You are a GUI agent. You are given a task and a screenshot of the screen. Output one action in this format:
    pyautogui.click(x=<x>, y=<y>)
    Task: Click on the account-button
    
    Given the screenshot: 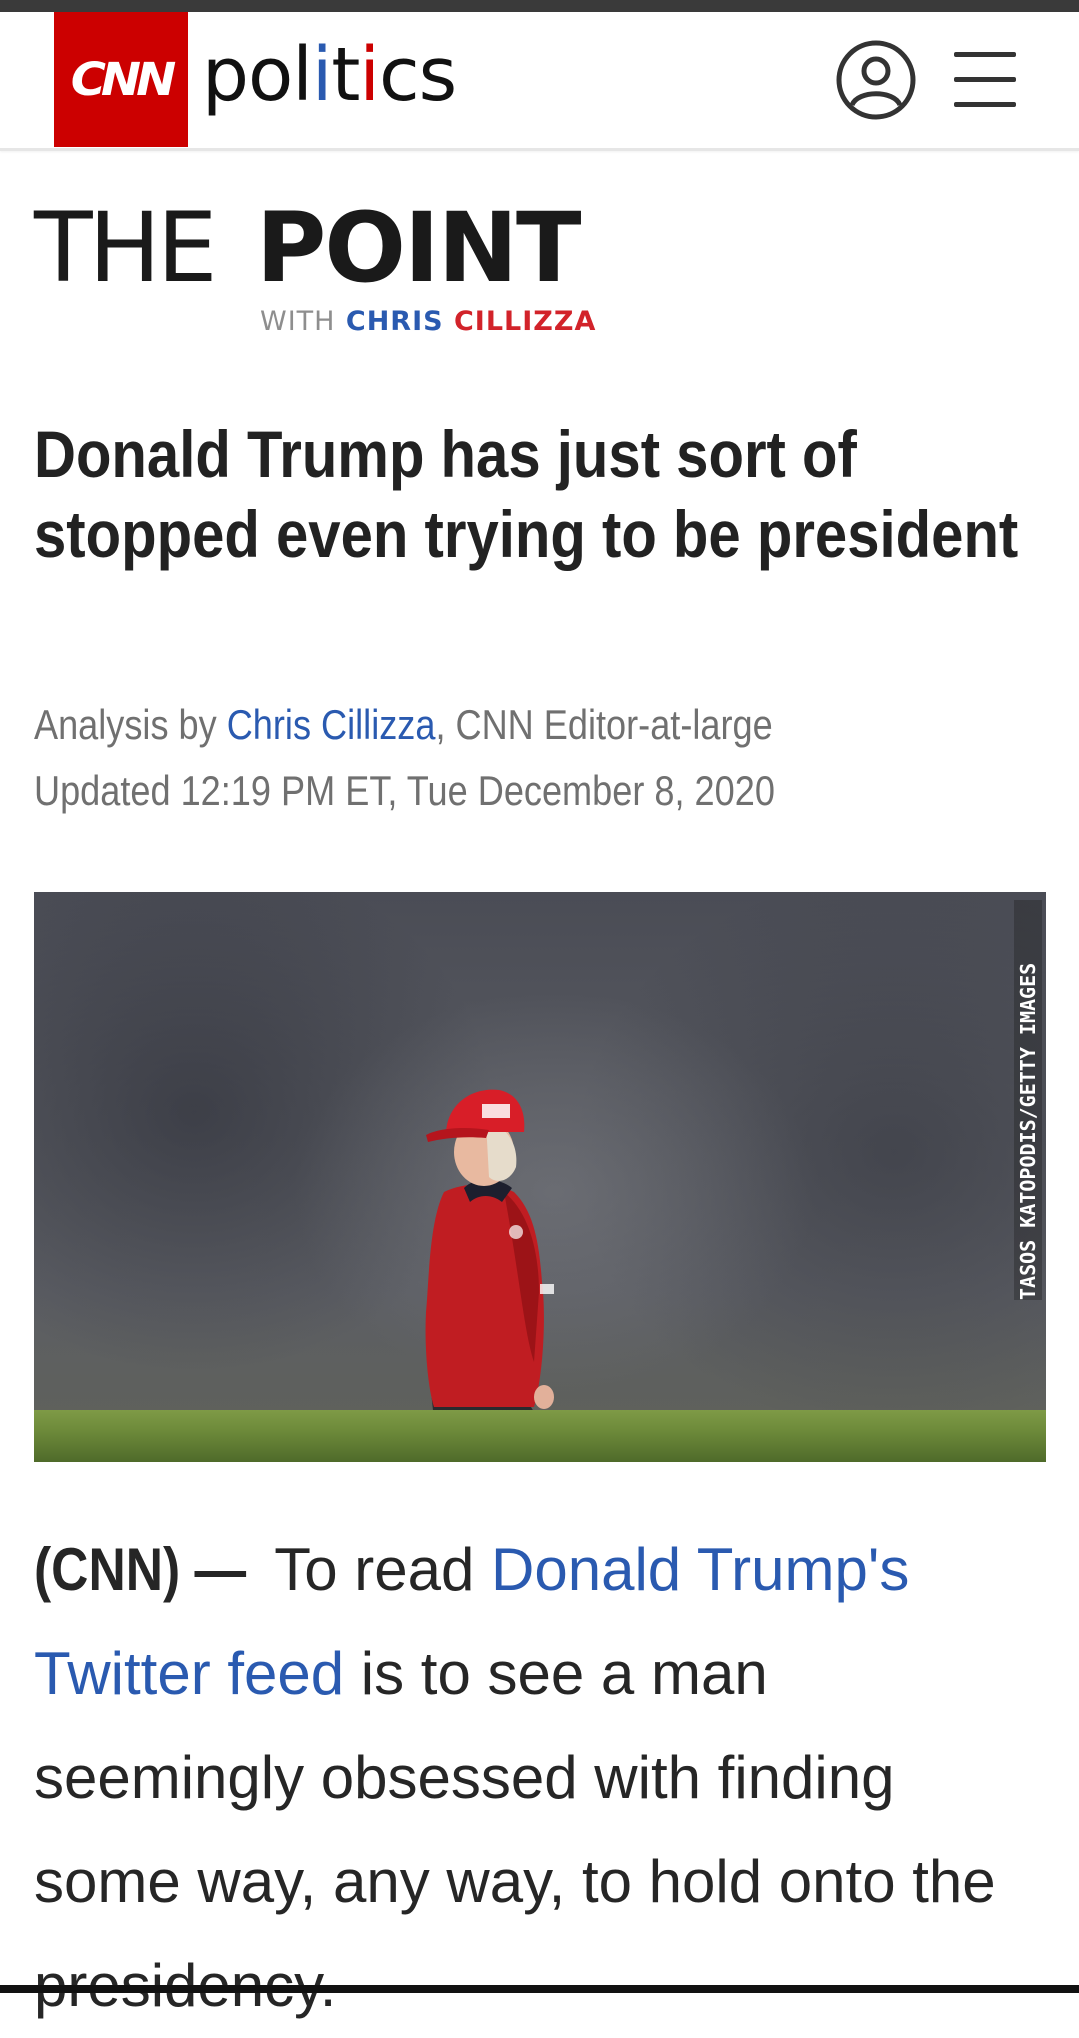 What is the action you would take?
    pyautogui.click(x=876, y=80)
    